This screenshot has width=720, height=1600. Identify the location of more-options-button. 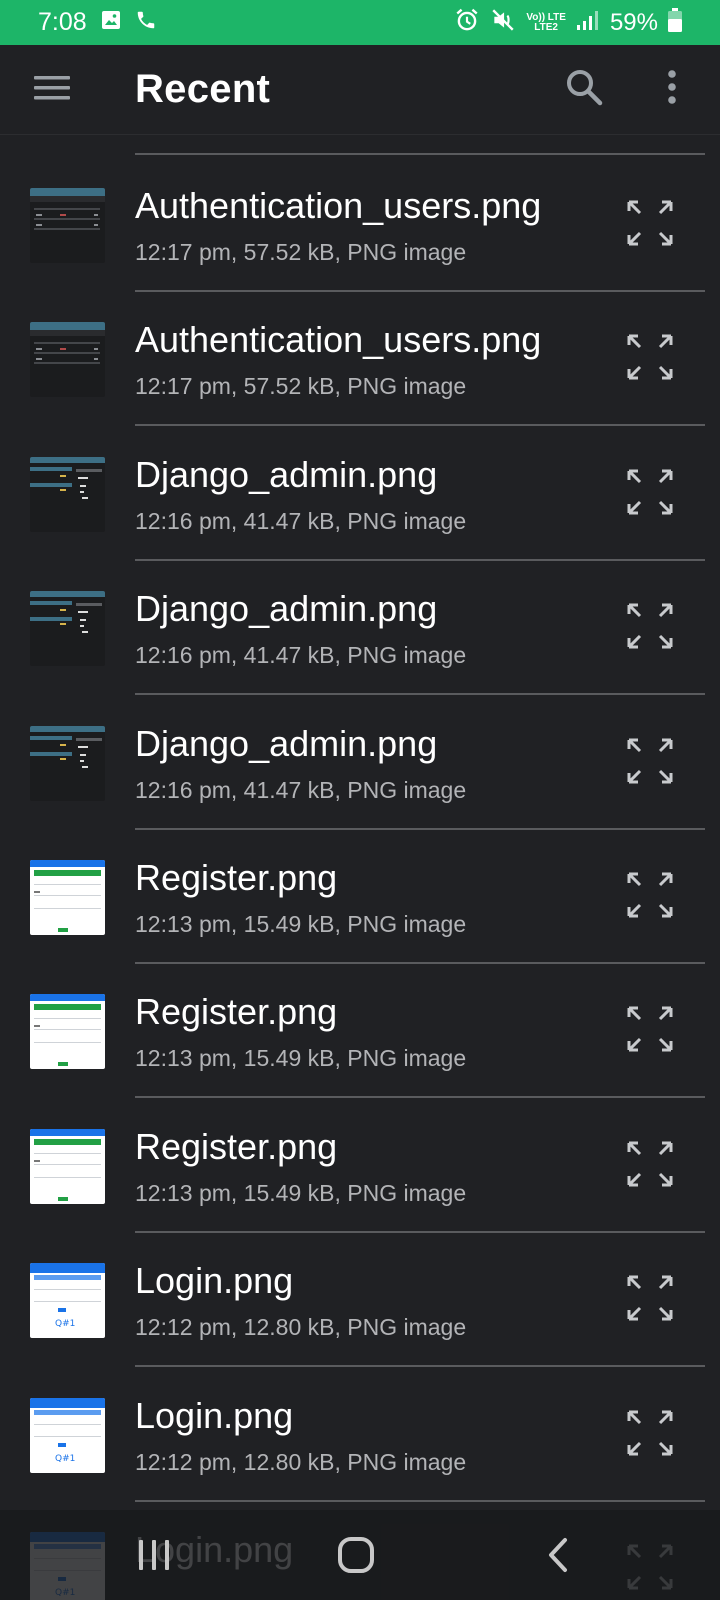
(672, 89).